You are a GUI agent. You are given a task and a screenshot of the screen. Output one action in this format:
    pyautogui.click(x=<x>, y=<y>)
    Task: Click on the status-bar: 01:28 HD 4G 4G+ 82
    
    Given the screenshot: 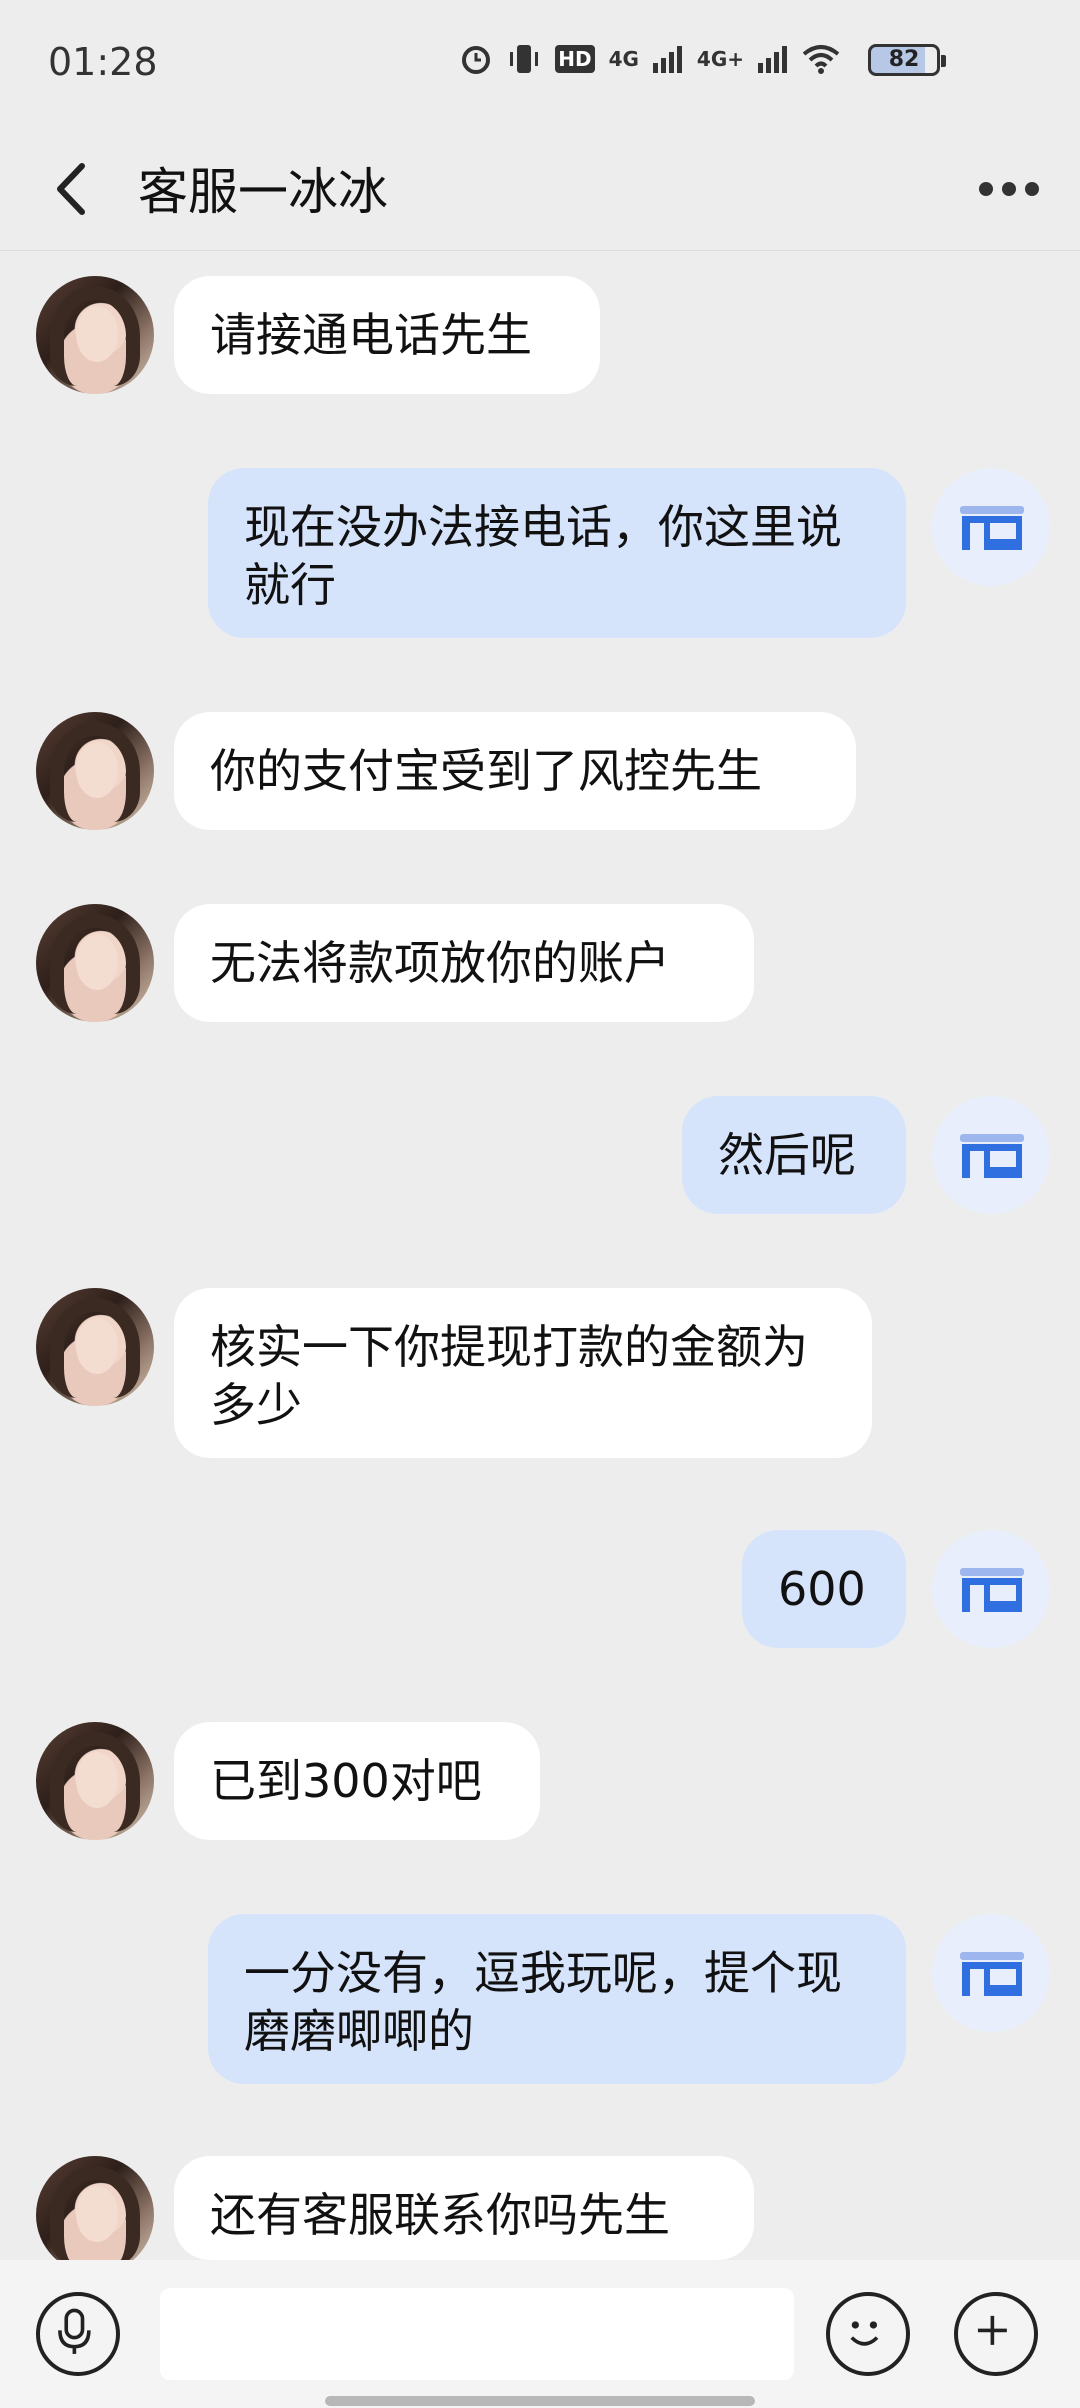 What is the action you would take?
    pyautogui.click(x=540, y=65)
    